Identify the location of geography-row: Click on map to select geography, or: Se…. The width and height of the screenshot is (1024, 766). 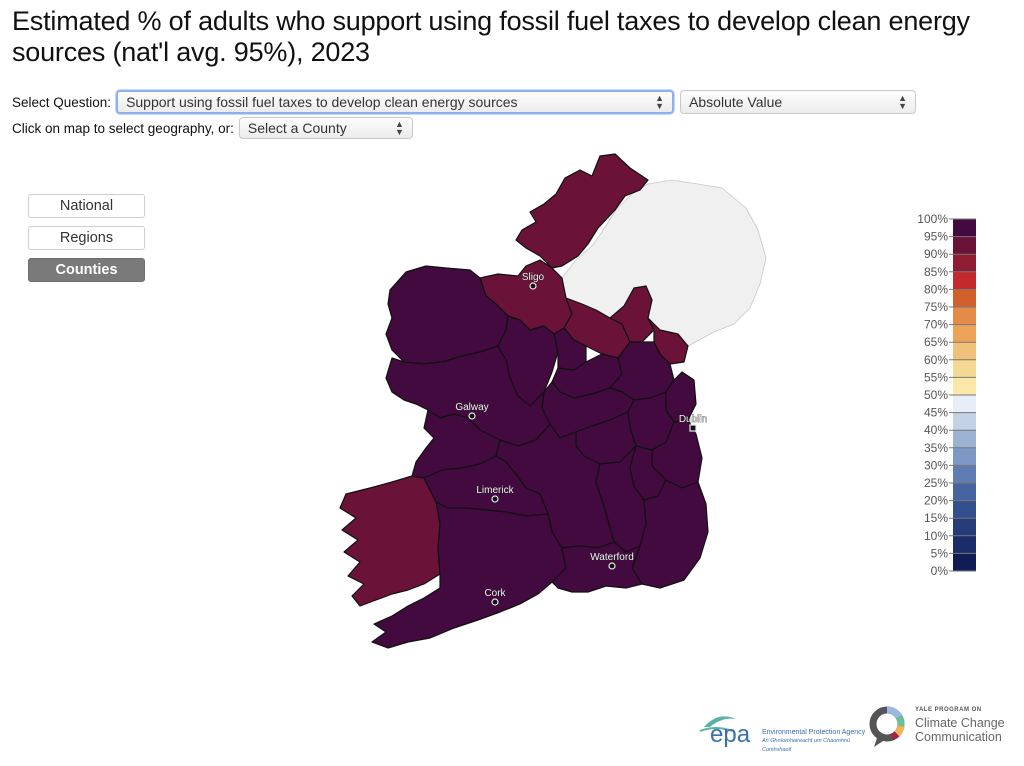
(212, 128).